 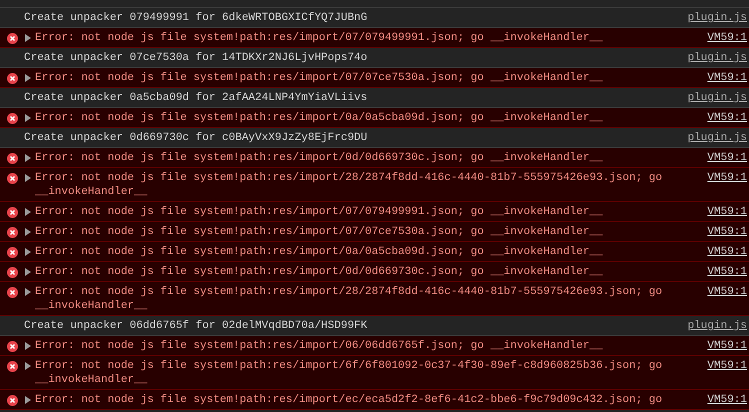 What do you see at coordinates (319, 346) in the screenshot?
I see `error-message: Error: not node js file system!path:res/import/06/06dd6765f.json; go __invokeHandler__` at bounding box center [319, 346].